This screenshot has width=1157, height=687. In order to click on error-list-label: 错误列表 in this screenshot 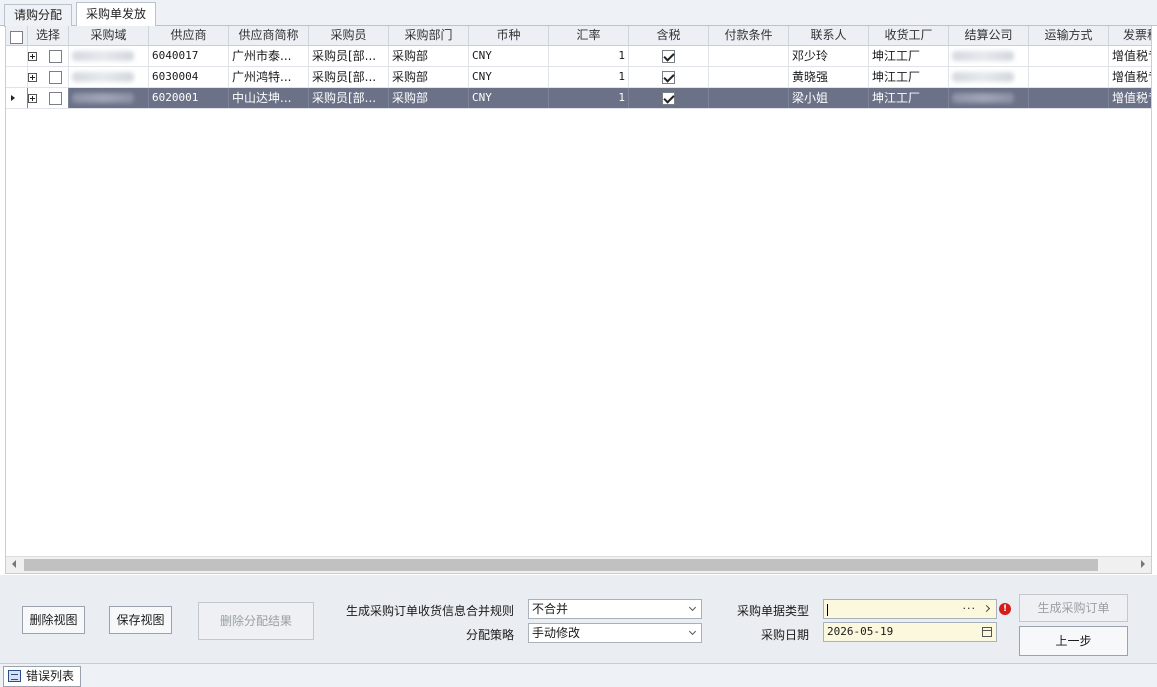, I will do `click(50, 676)`.